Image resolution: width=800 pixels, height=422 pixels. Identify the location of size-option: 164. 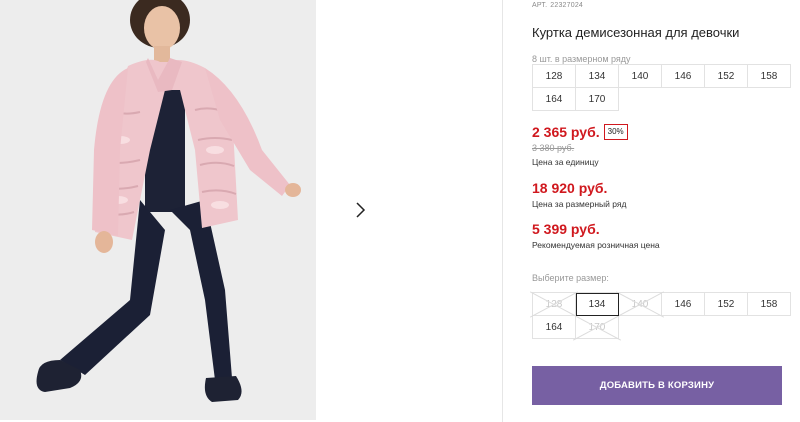
(554, 327).